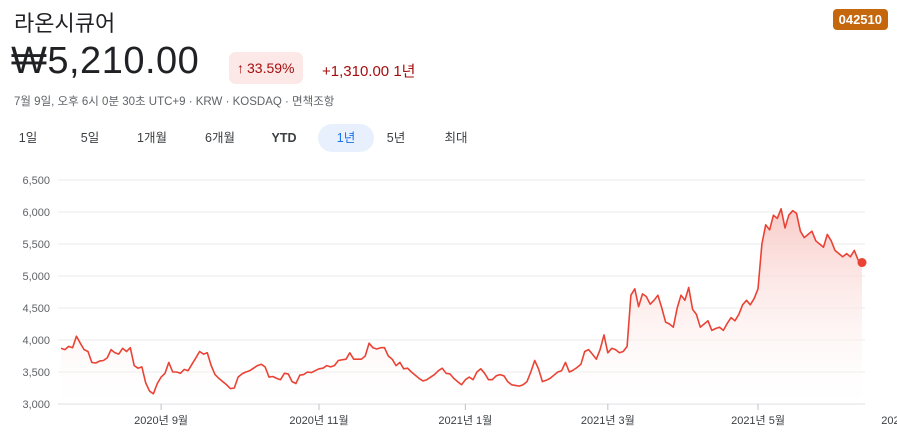  Describe the element at coordinates (152, 138) in the screenshot. I see `tab-1m: 1개월` at that location.